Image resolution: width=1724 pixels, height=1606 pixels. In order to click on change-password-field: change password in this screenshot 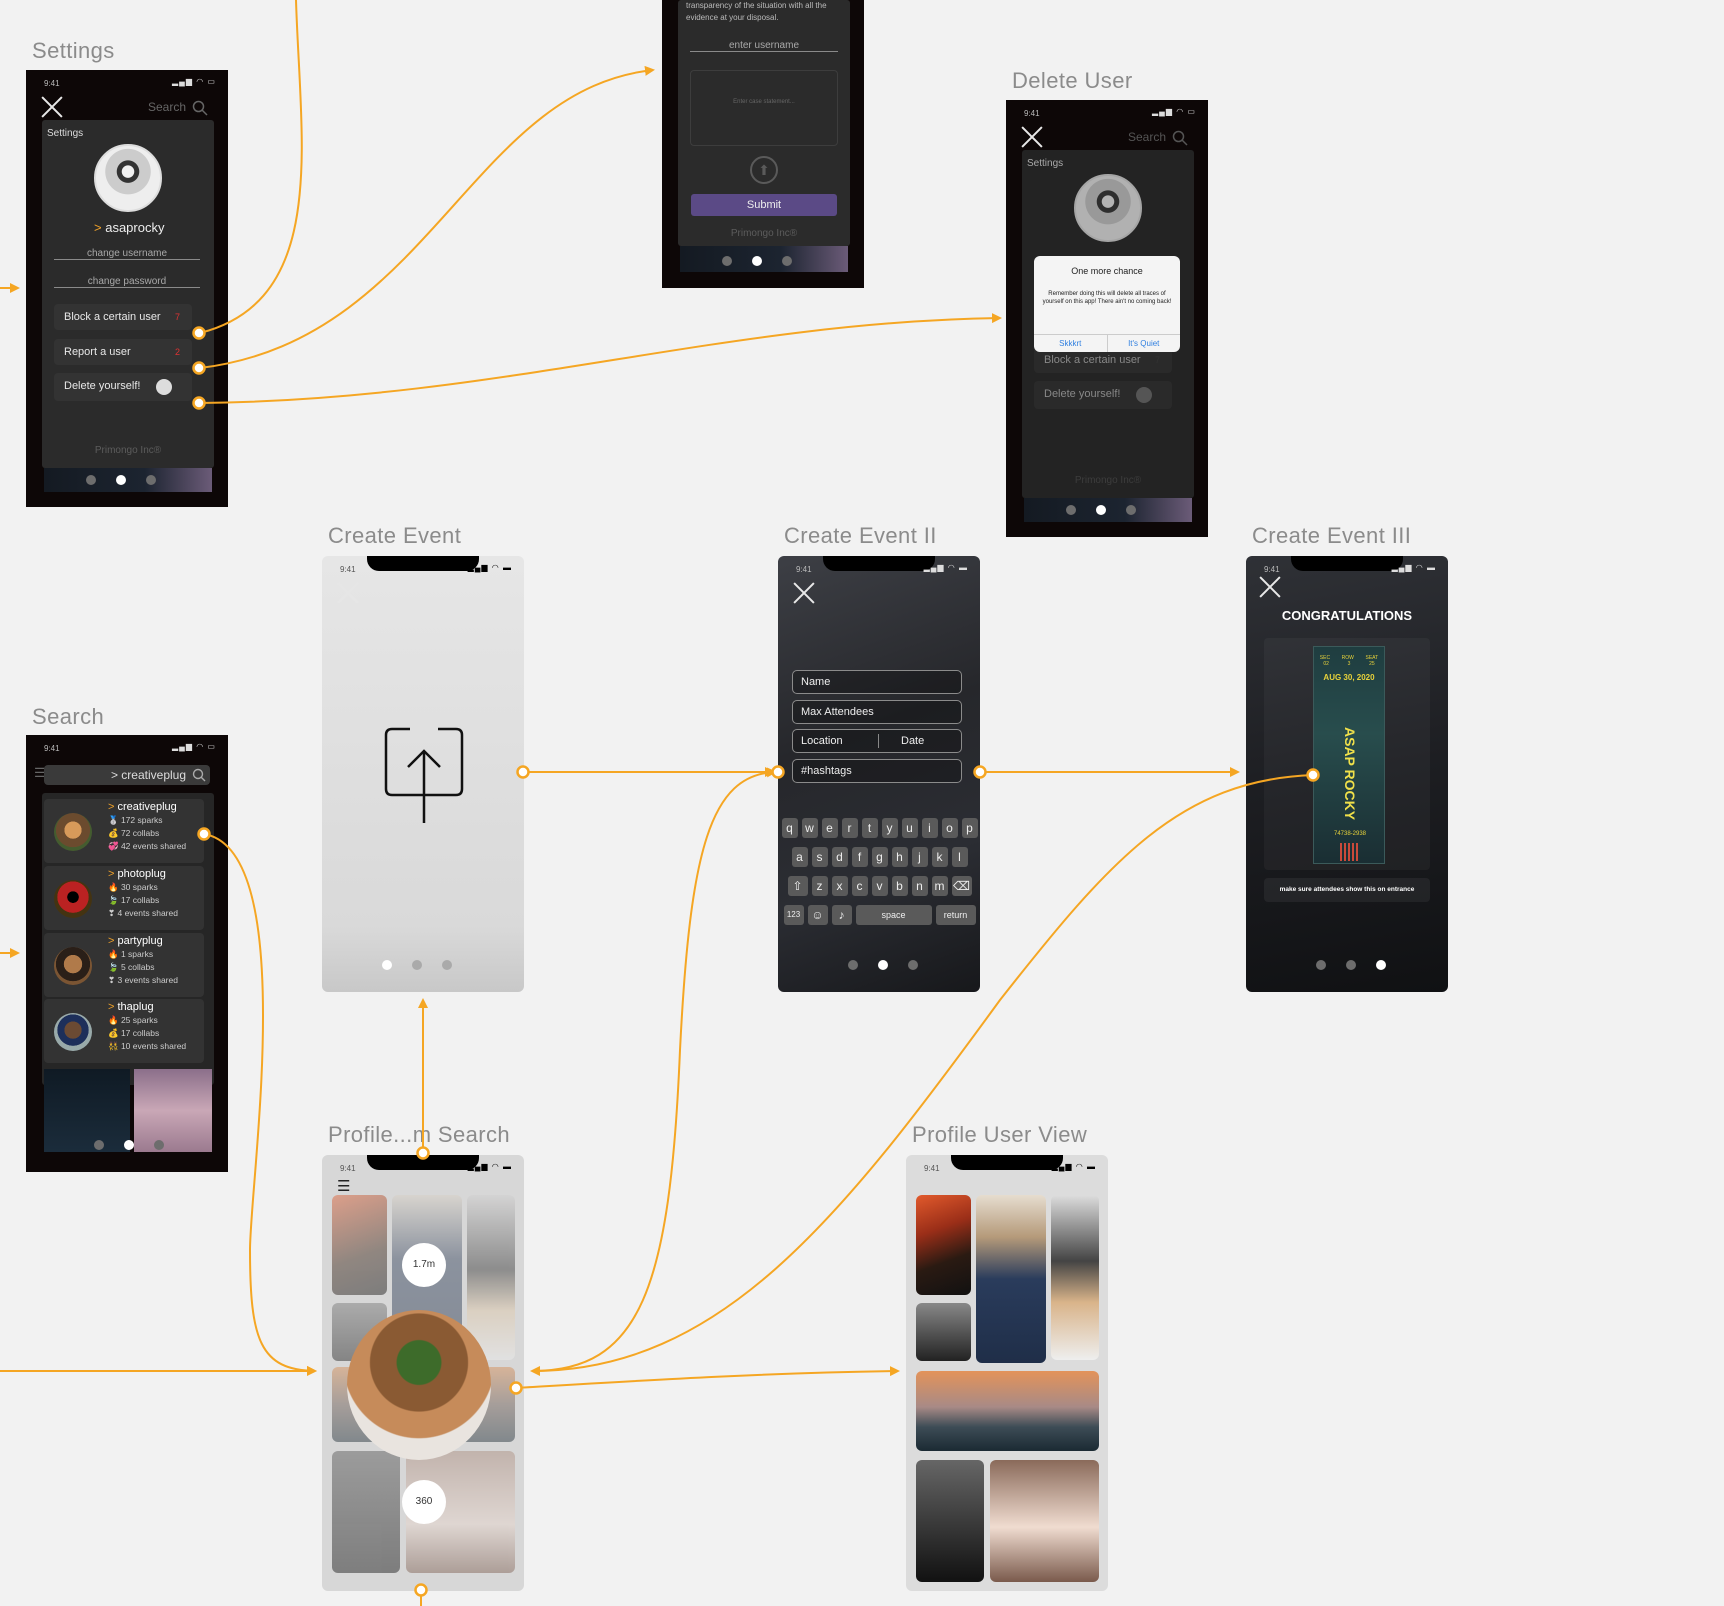, I will do `click(127, 282)`.